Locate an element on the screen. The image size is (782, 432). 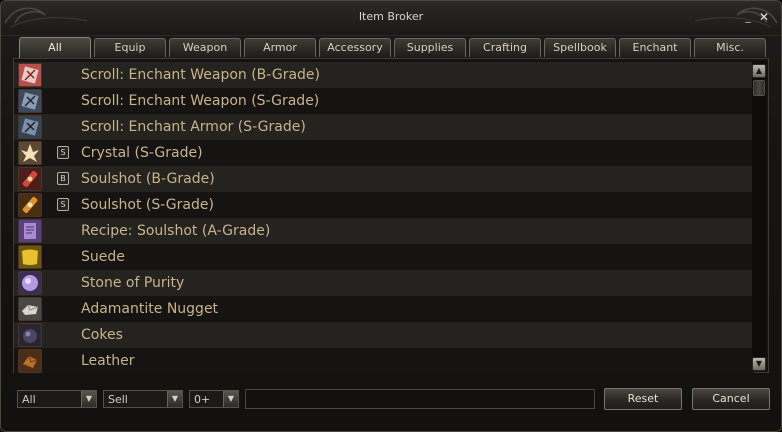
grade-badge: B is located at coordinates (63, 178).